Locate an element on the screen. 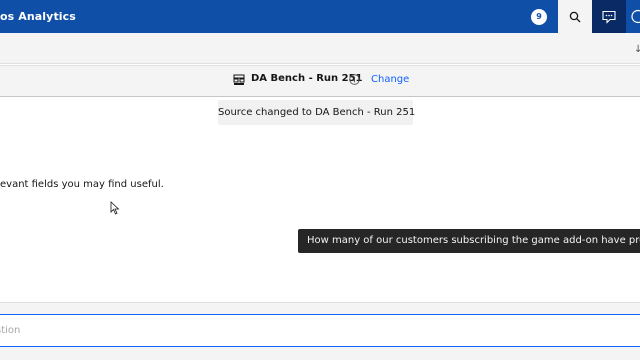  mouse-cursor-icon is located at coordinates (115, 208).